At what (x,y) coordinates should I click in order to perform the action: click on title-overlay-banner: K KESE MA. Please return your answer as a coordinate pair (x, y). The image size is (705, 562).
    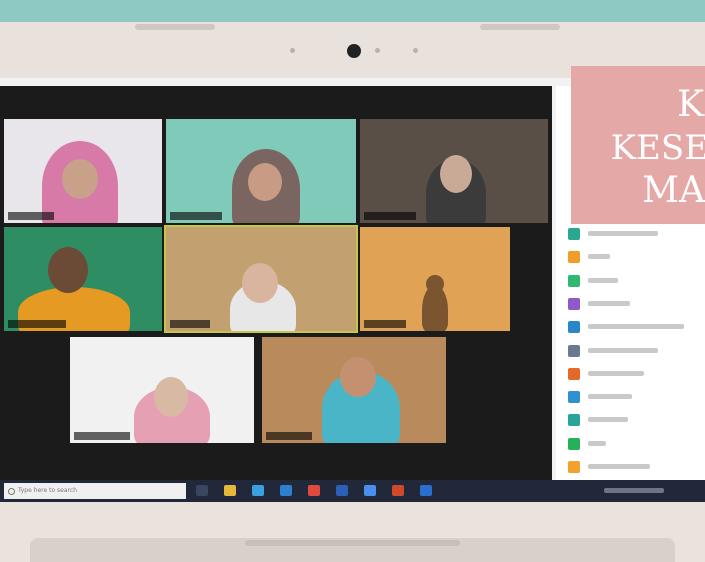
    Looking at the image, I should click on (638, 145).